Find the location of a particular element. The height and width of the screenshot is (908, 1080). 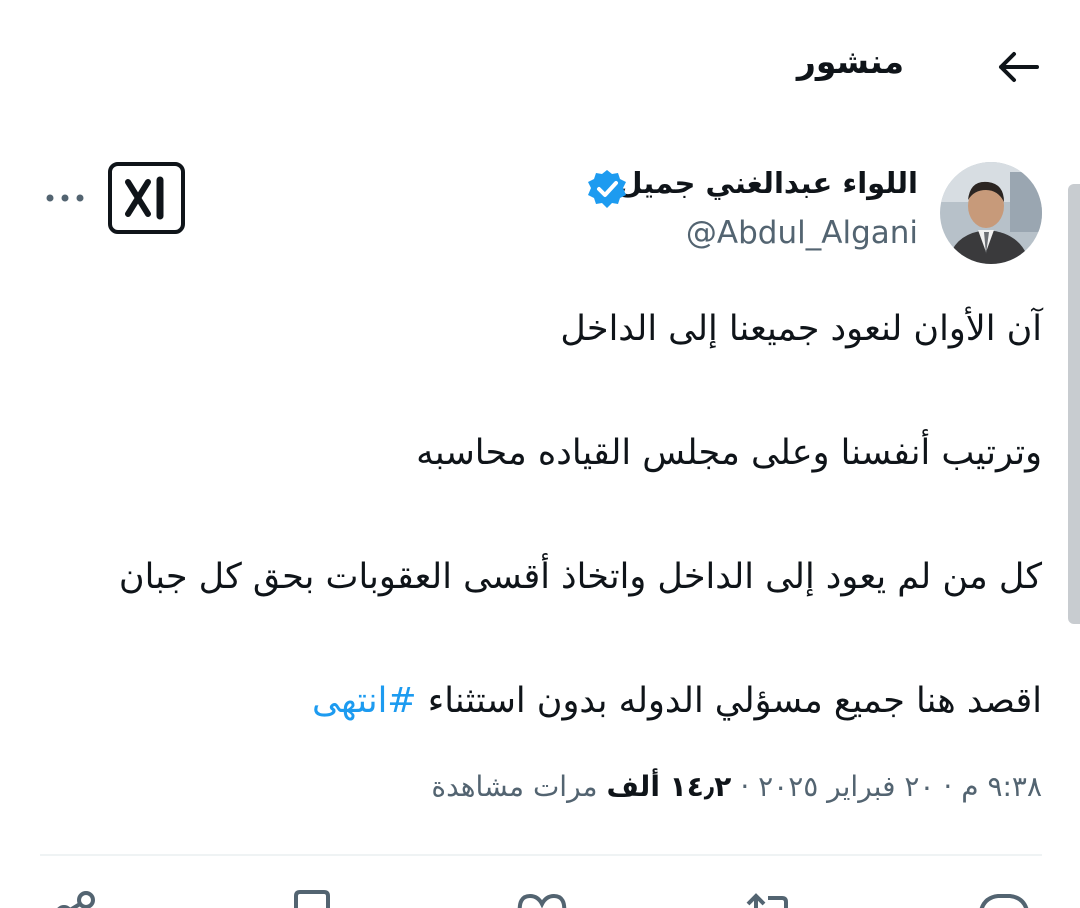

author-name: اللواء عبدالغني جميل is located at coordinates (767, 183).